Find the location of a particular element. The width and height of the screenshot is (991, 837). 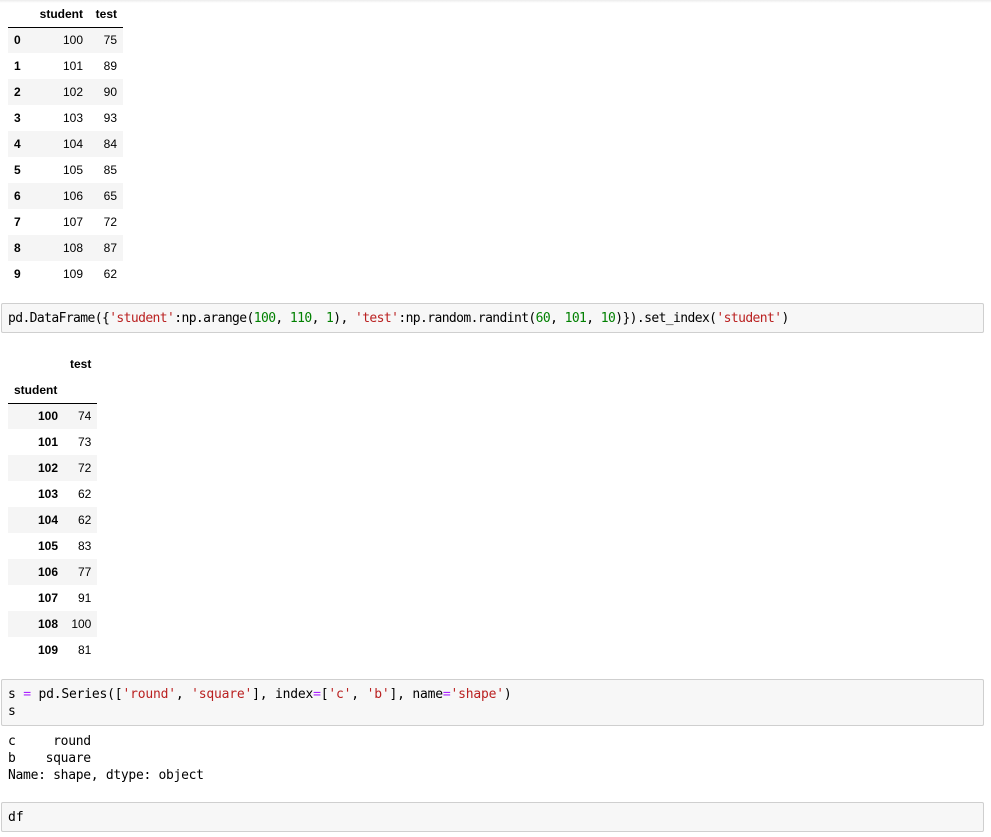

row-index: 0 is located at coordinates (17, 40).